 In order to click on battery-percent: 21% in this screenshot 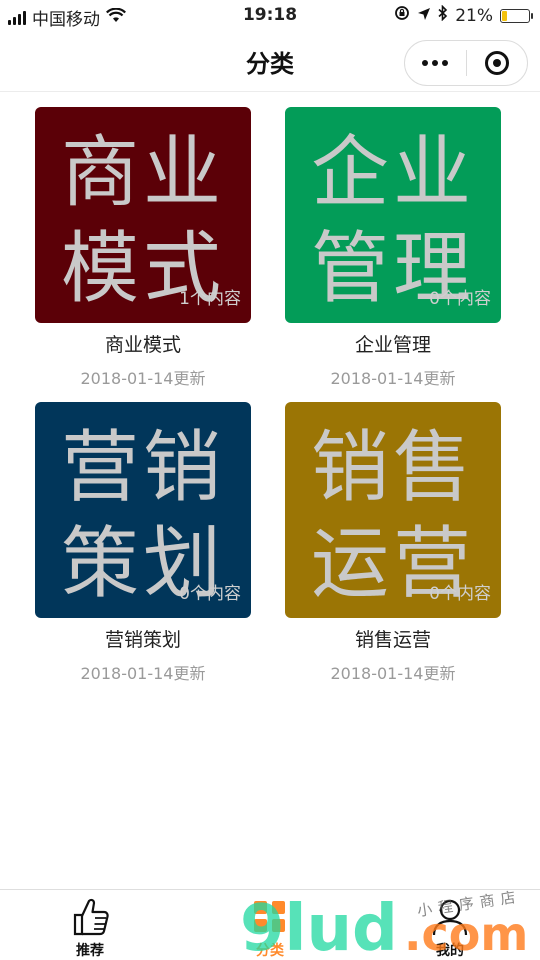, I will do `click(474, 15)`.